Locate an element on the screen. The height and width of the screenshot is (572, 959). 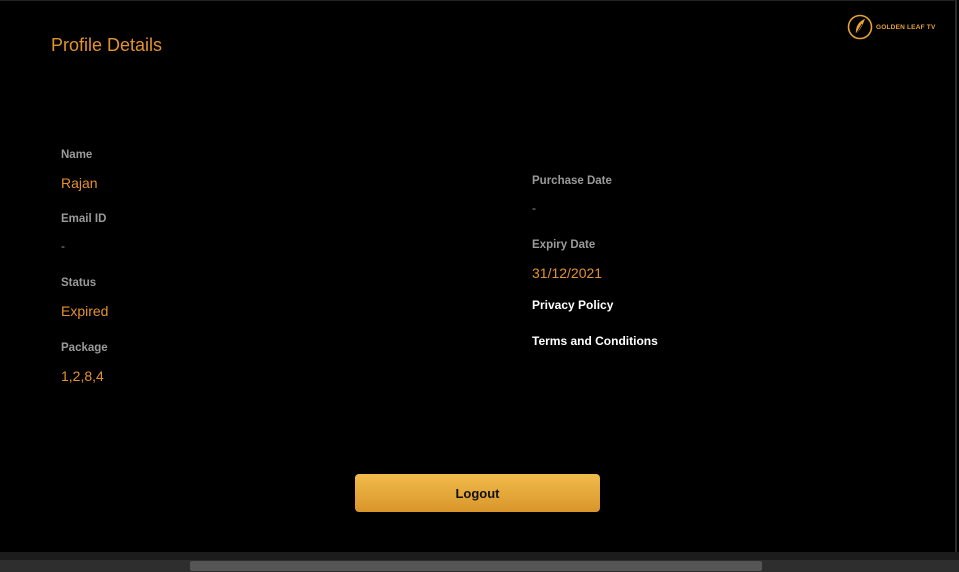
name-value: Rajan is located at coordinates (79, 183).